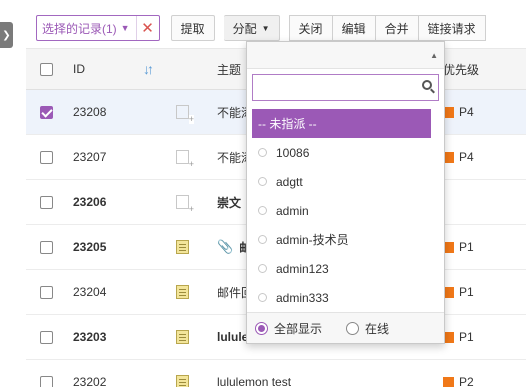 This screenshot has width=526, height=387. What do you see at coordinates (46, 69) in the screenshot?
I see `select-all-checkbox` at bounding box center [46, 69].